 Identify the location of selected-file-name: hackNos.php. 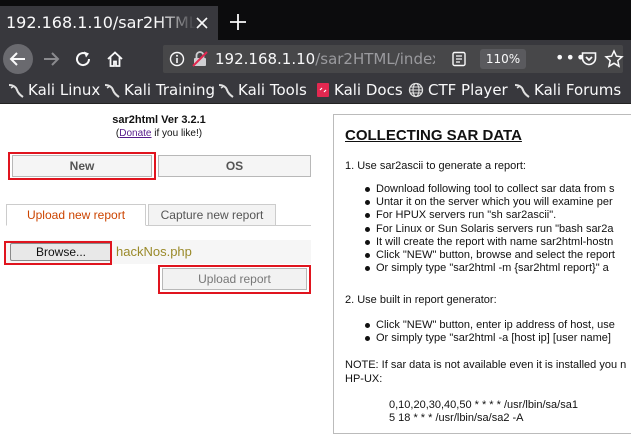
(154, 251).